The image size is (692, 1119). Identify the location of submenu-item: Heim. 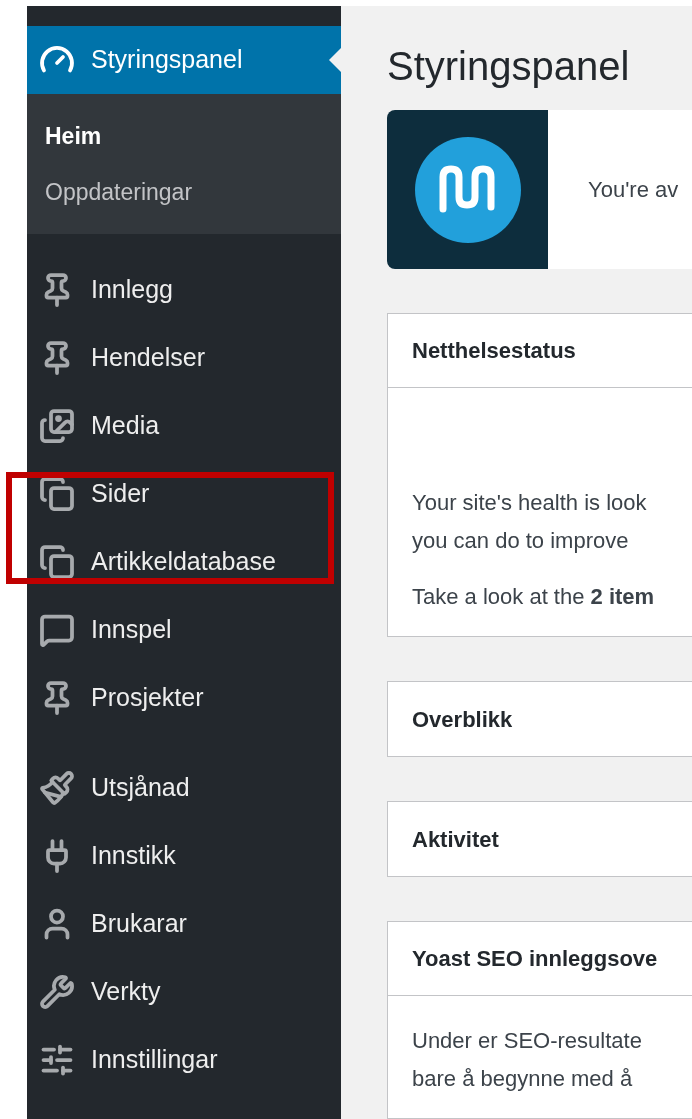
(184, 136).